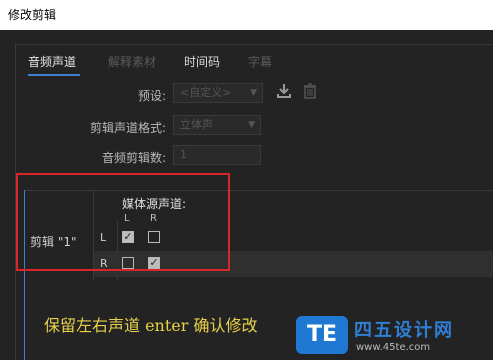  What do you see at coordinates (127, 218) in the screenshot?
I see `column-header-l: L` at bounding box center [127, 218].